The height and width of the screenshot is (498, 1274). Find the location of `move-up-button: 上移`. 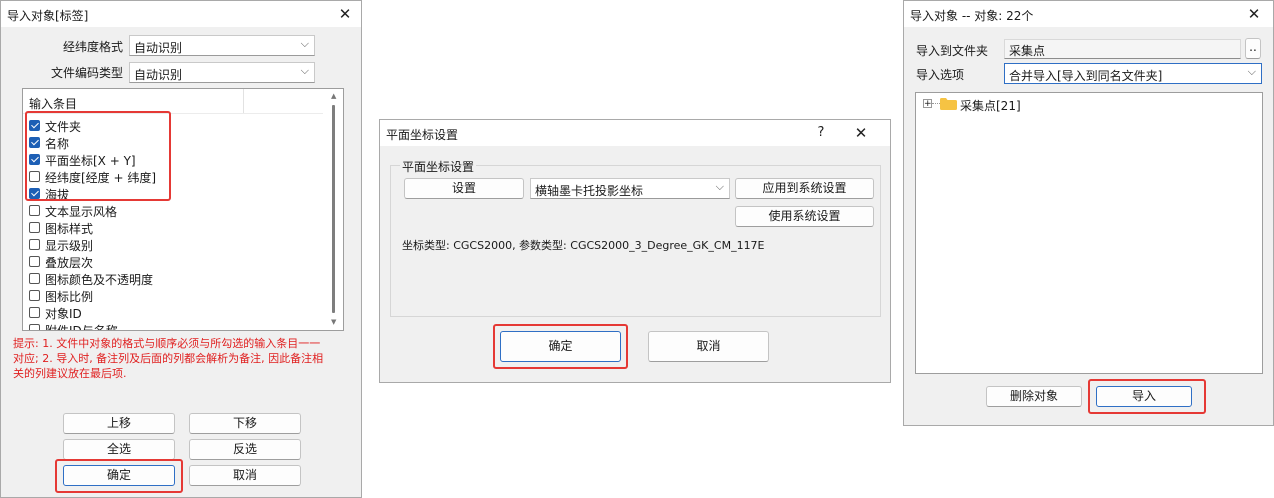

move-up-button: 上移 is located at coordinates (119, 423).